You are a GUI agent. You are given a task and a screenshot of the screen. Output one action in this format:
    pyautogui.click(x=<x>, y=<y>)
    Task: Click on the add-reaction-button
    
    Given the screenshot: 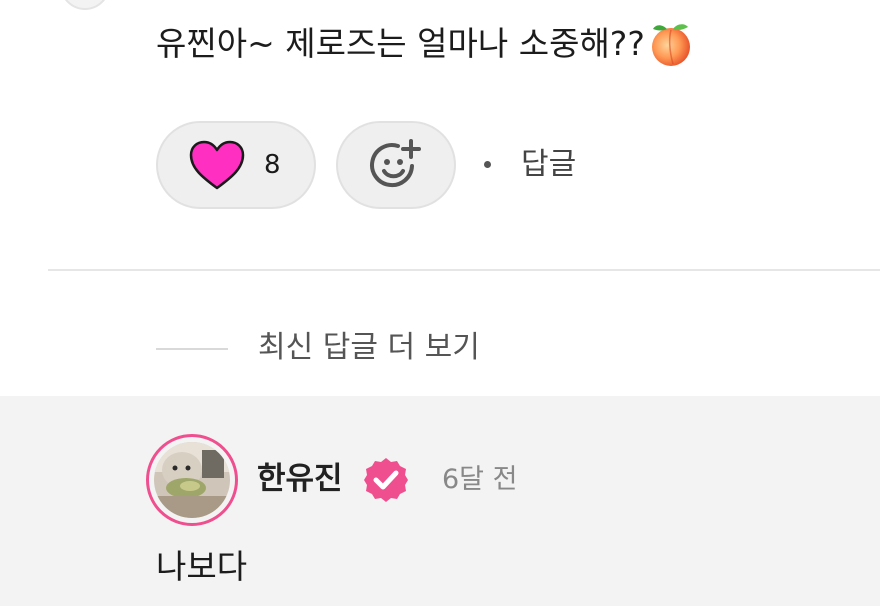 What is the action you would take?
    pyautogui.click(x=396, y=165)
    